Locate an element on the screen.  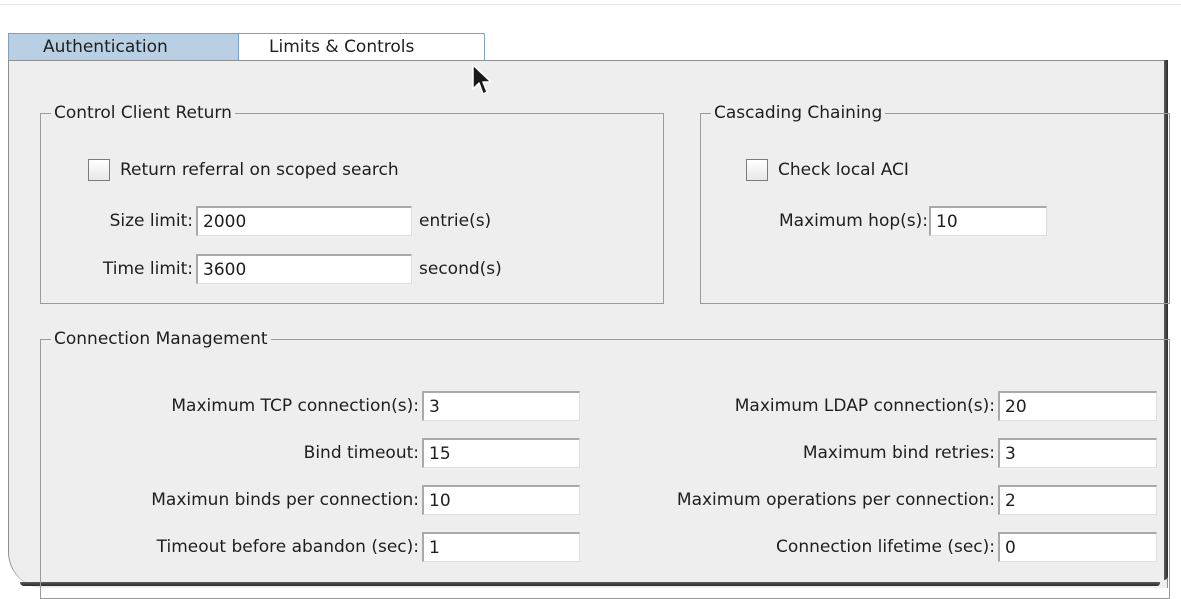
return-referral-label: Return referral on scoped search is located at coordinates (259, 170).